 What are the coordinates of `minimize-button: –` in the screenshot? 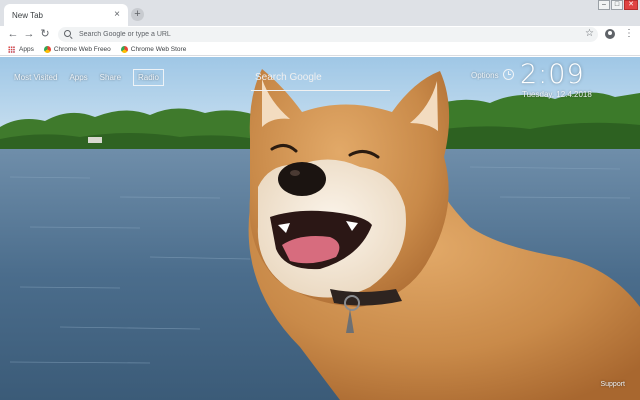 It's located at (604, 5).